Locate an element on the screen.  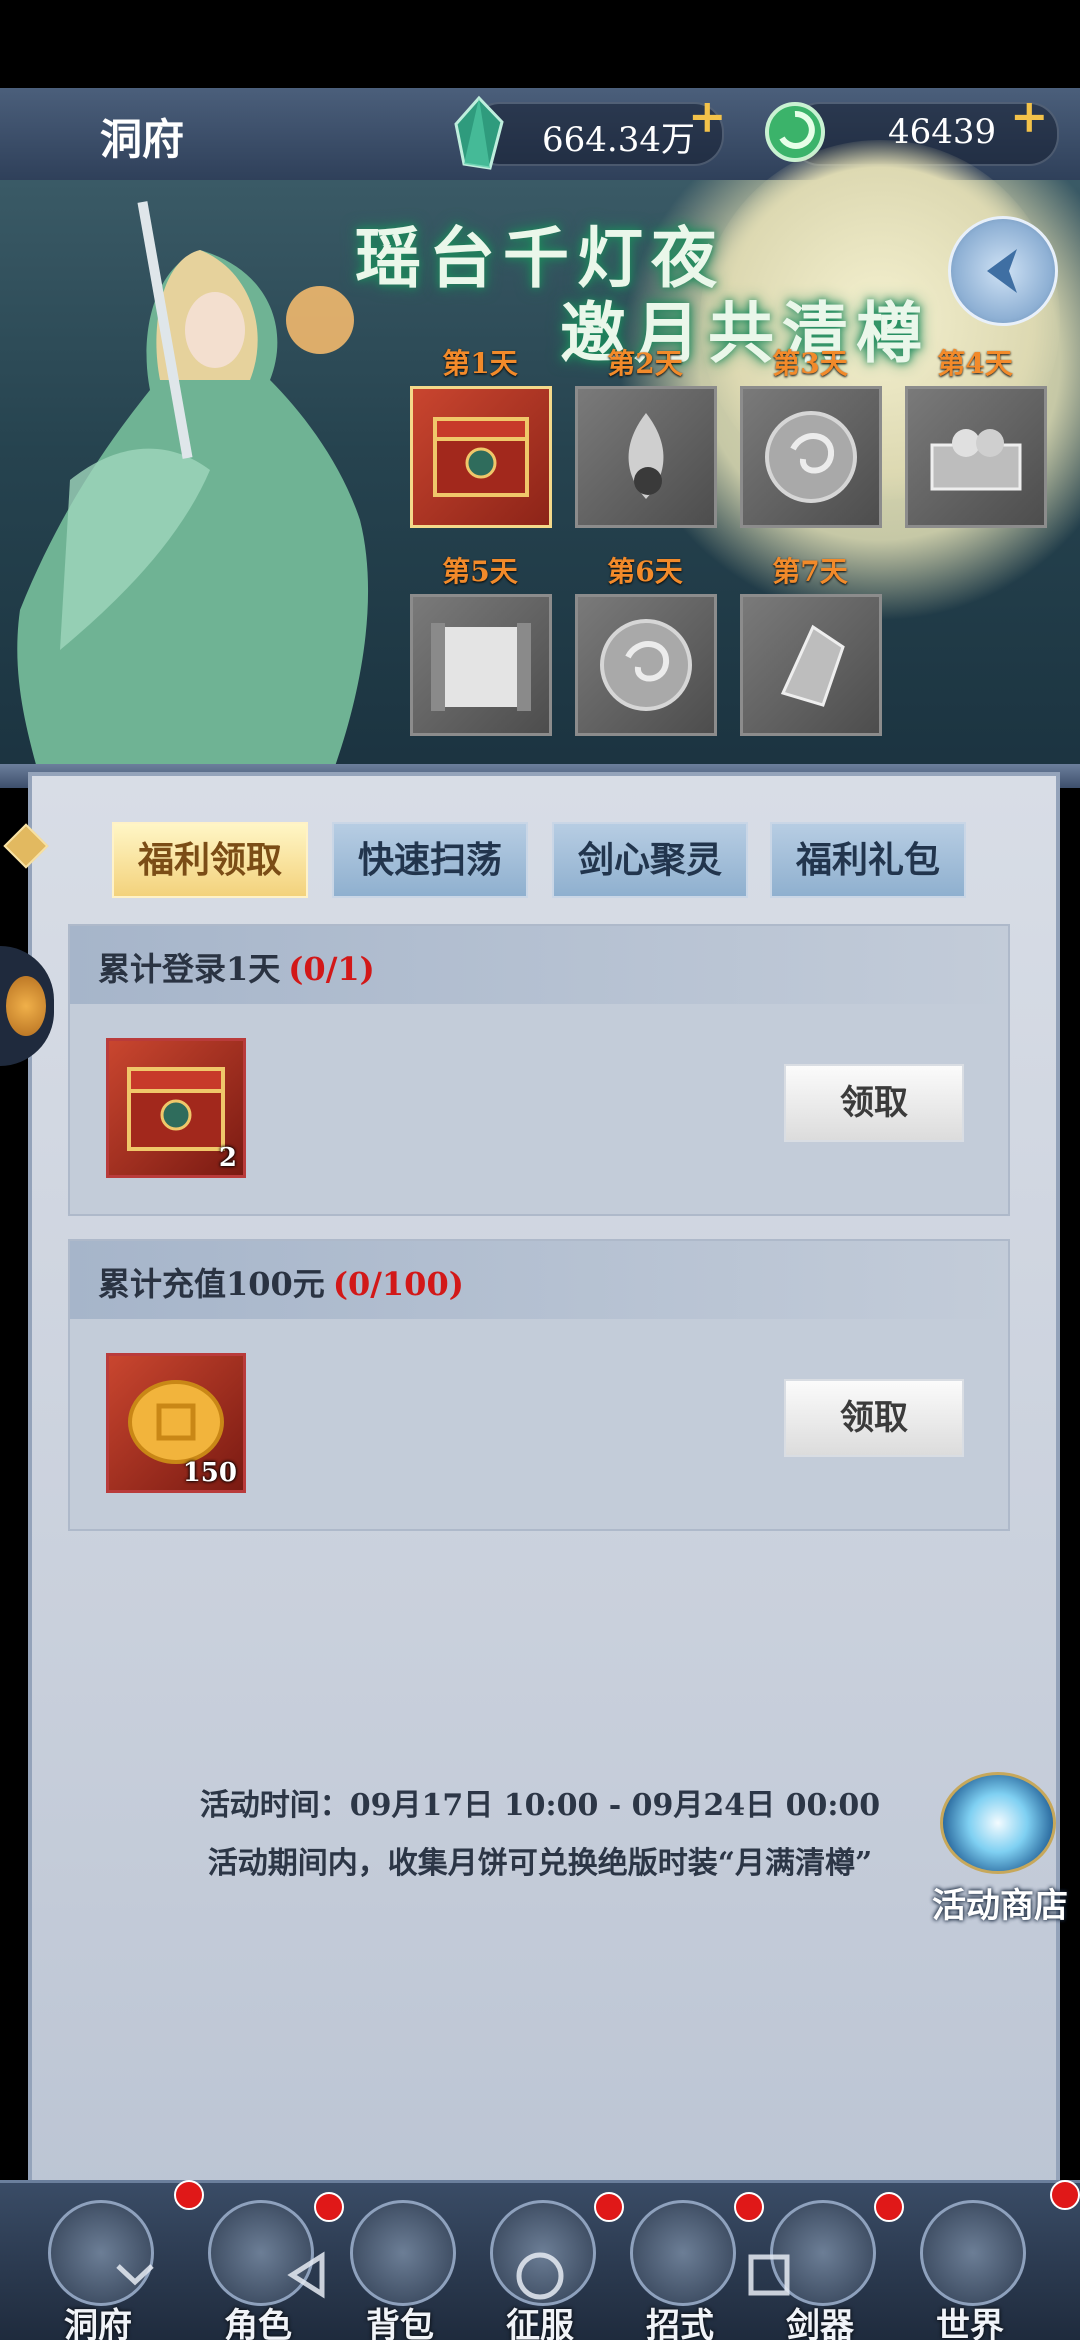
day-label: 第4天 is located at coordinates (975, 363).